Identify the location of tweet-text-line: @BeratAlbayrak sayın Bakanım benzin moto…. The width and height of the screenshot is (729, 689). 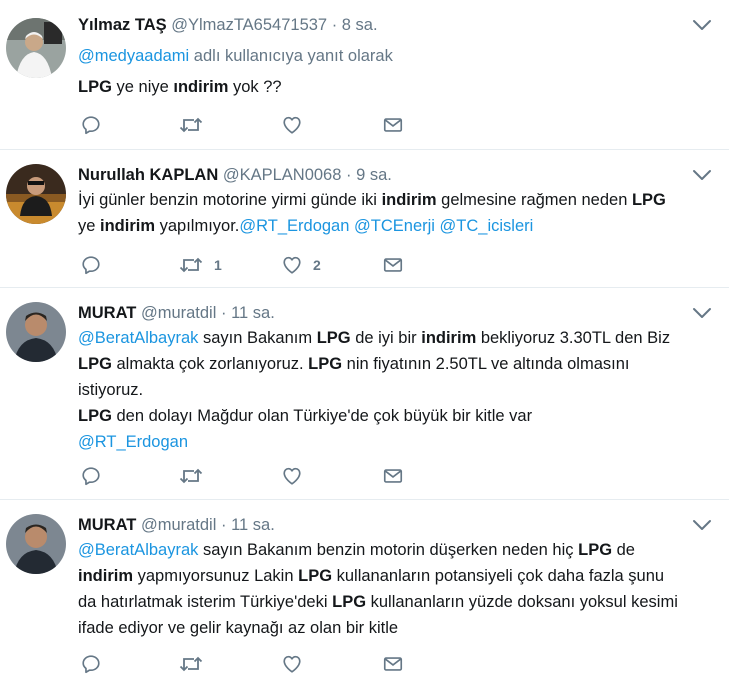
(398, 550).